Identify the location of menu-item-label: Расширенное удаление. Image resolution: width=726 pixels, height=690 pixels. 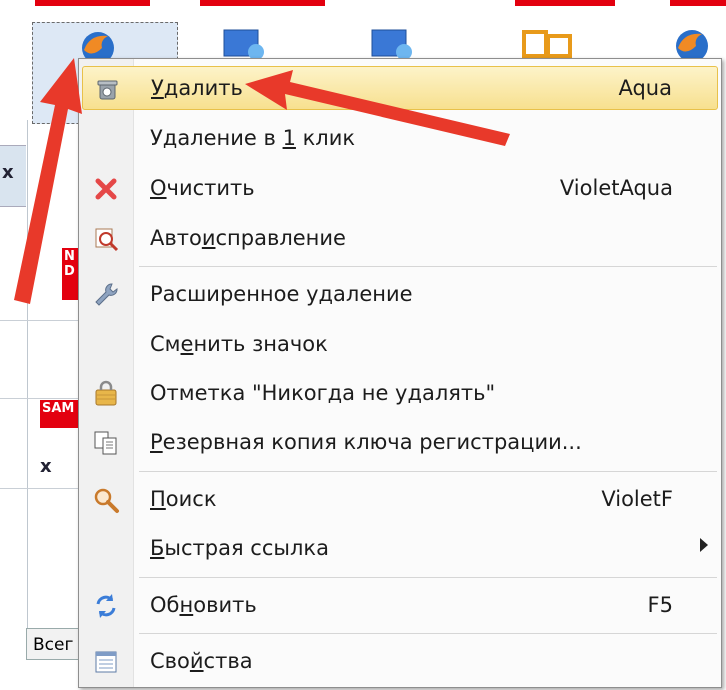
(281, 294).